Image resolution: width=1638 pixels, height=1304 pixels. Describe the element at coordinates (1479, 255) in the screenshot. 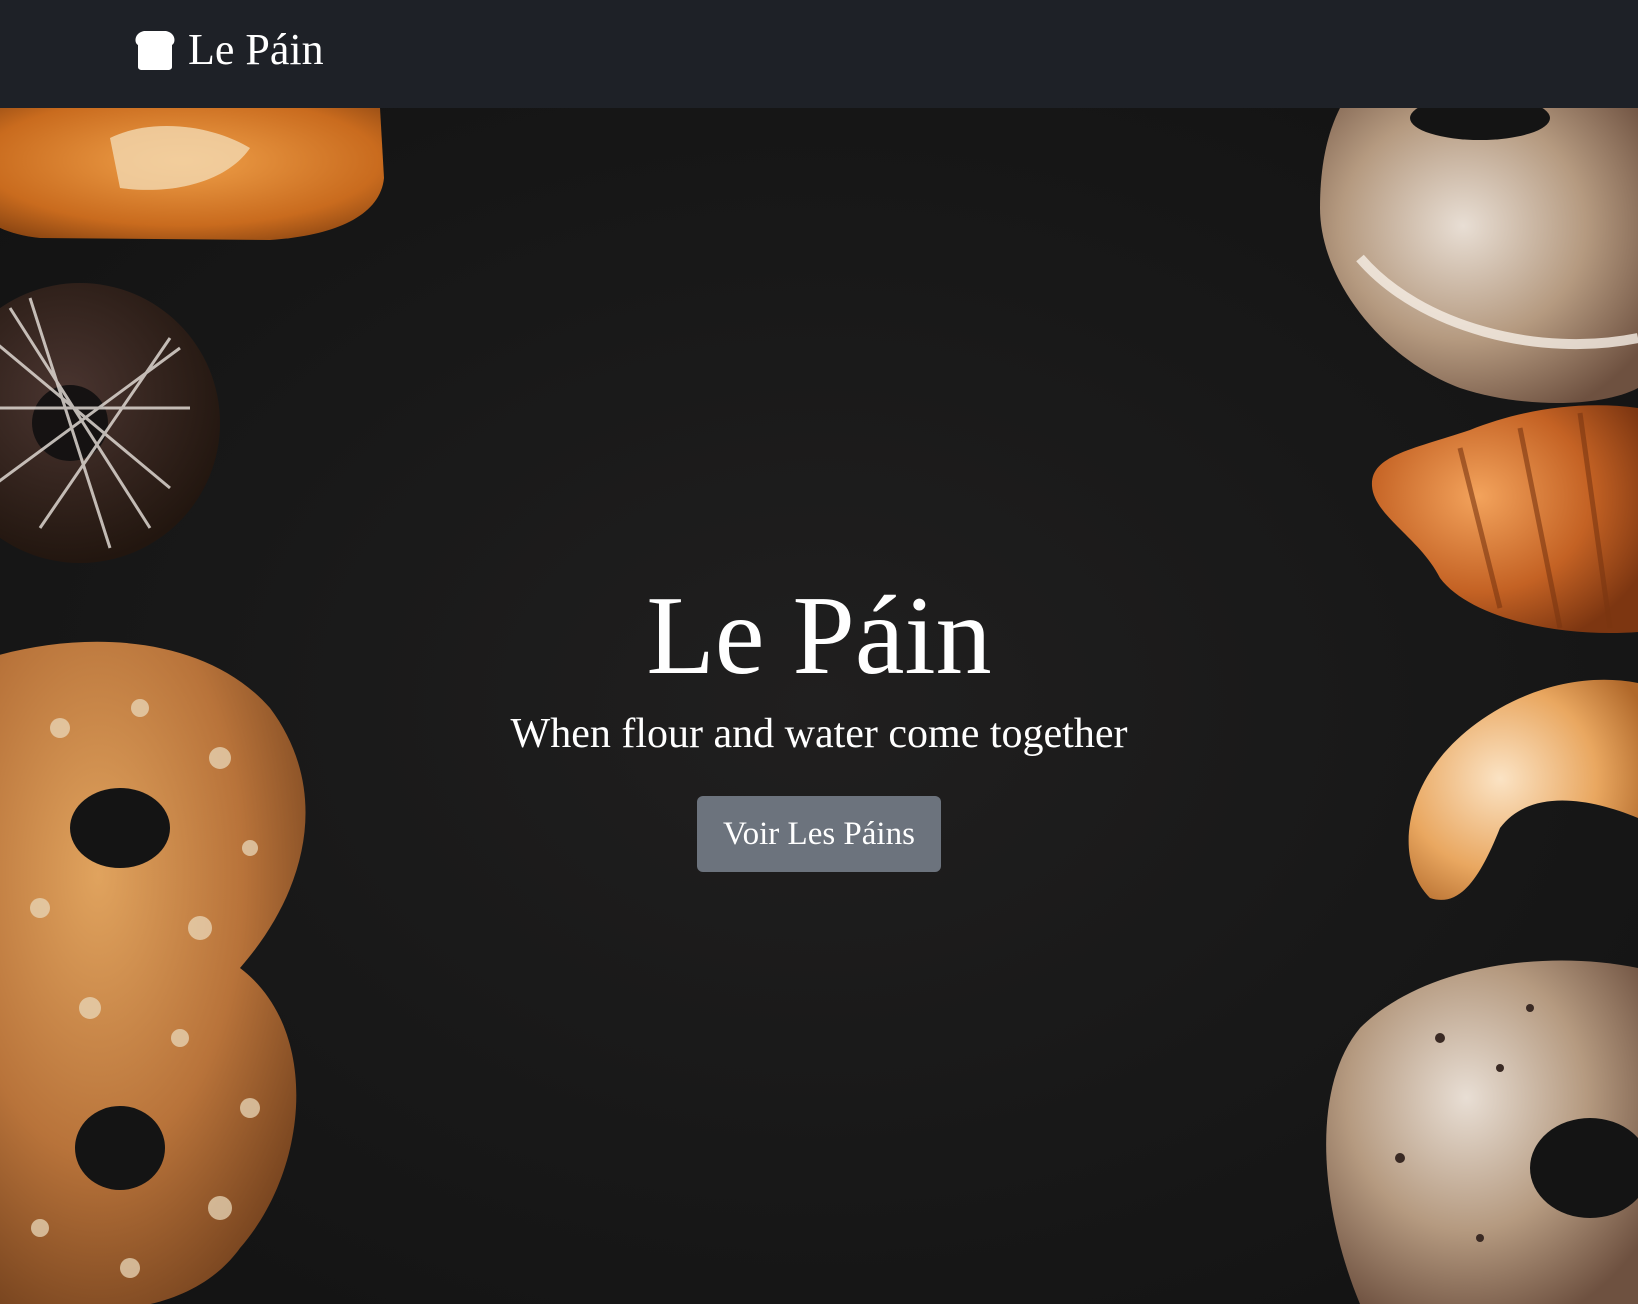

I see `floured-bun-image` at that location.